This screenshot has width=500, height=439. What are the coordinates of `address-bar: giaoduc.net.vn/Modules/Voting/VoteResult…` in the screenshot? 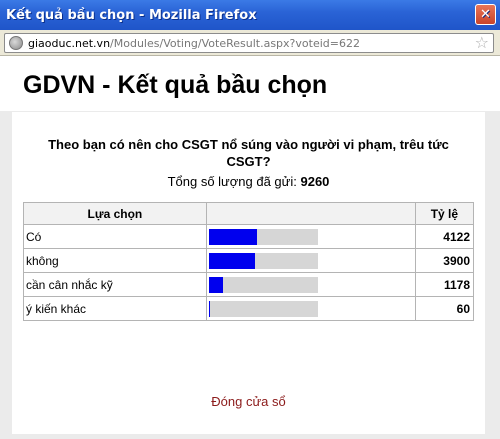 It's located at (249, 43).